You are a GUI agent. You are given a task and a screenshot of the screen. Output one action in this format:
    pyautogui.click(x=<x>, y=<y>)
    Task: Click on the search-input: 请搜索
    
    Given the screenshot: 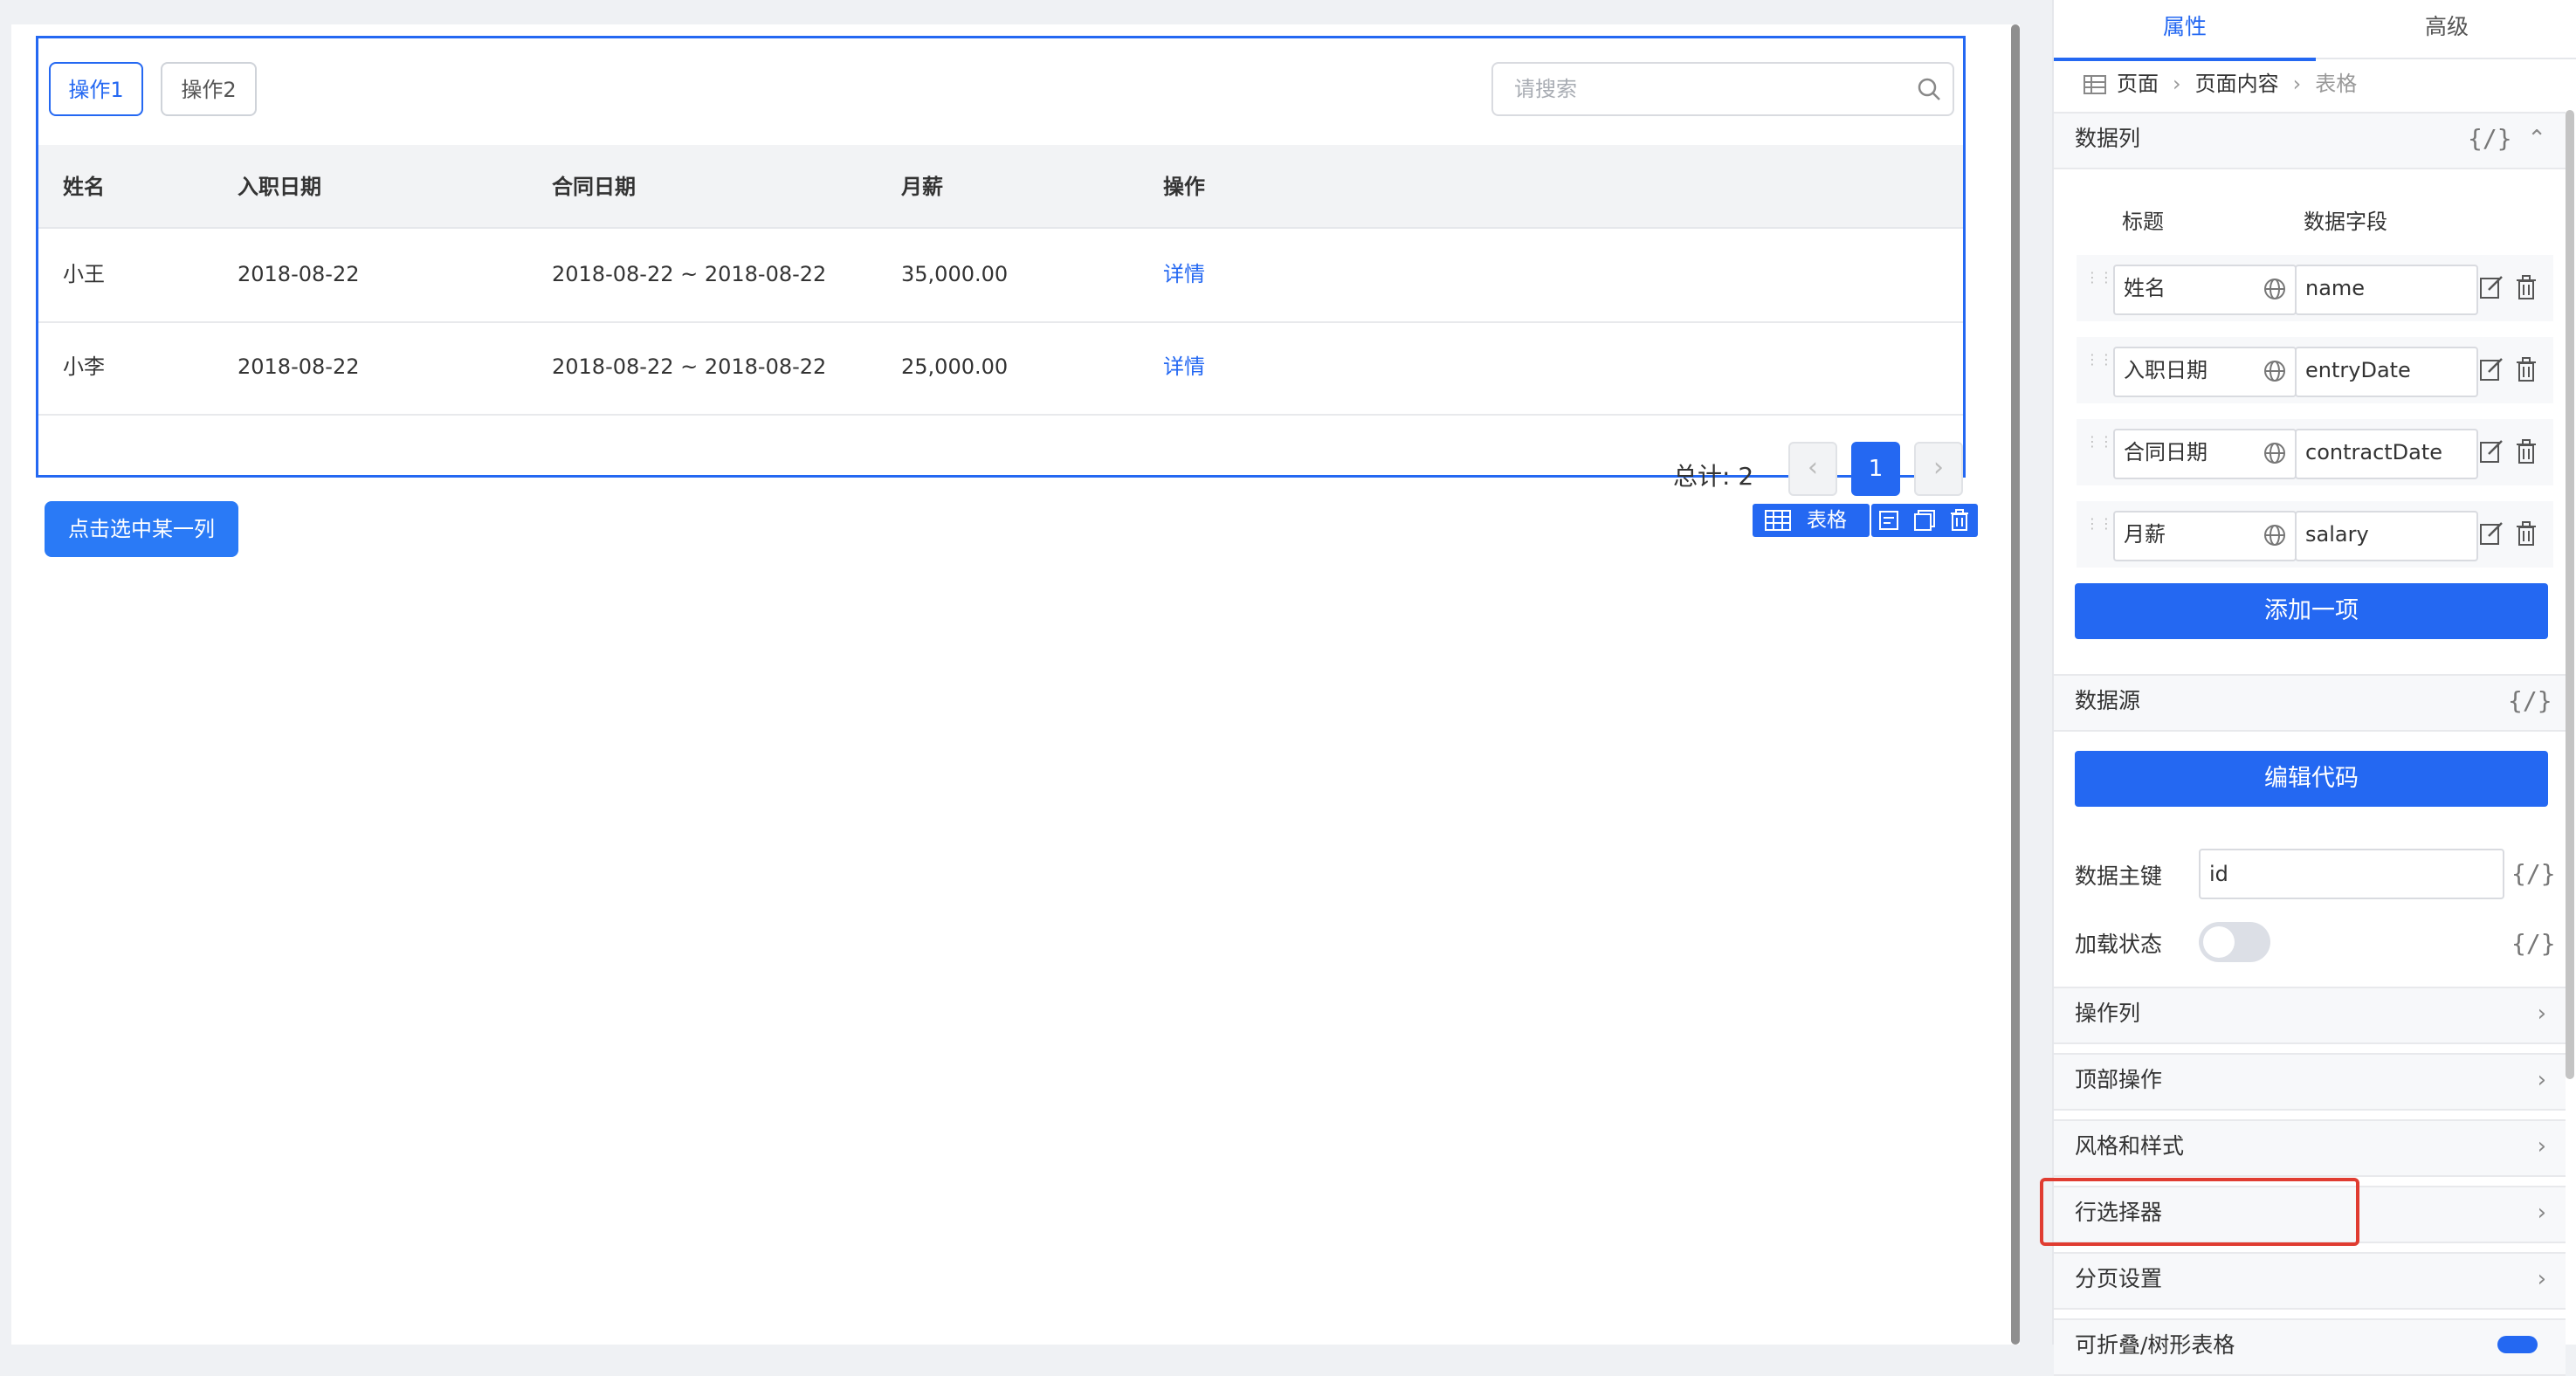 What is the action you would take?
    pyautogui.click(x=1722, y=89)
    